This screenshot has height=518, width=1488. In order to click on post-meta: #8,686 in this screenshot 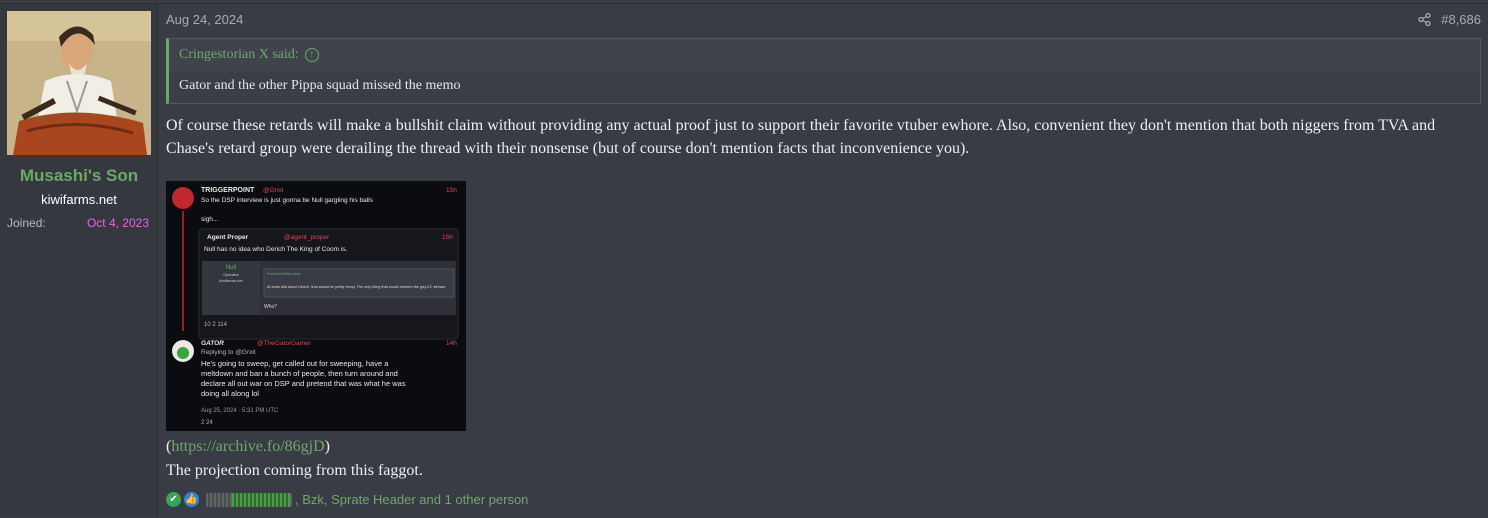, I will do `click(1449, 19)`.